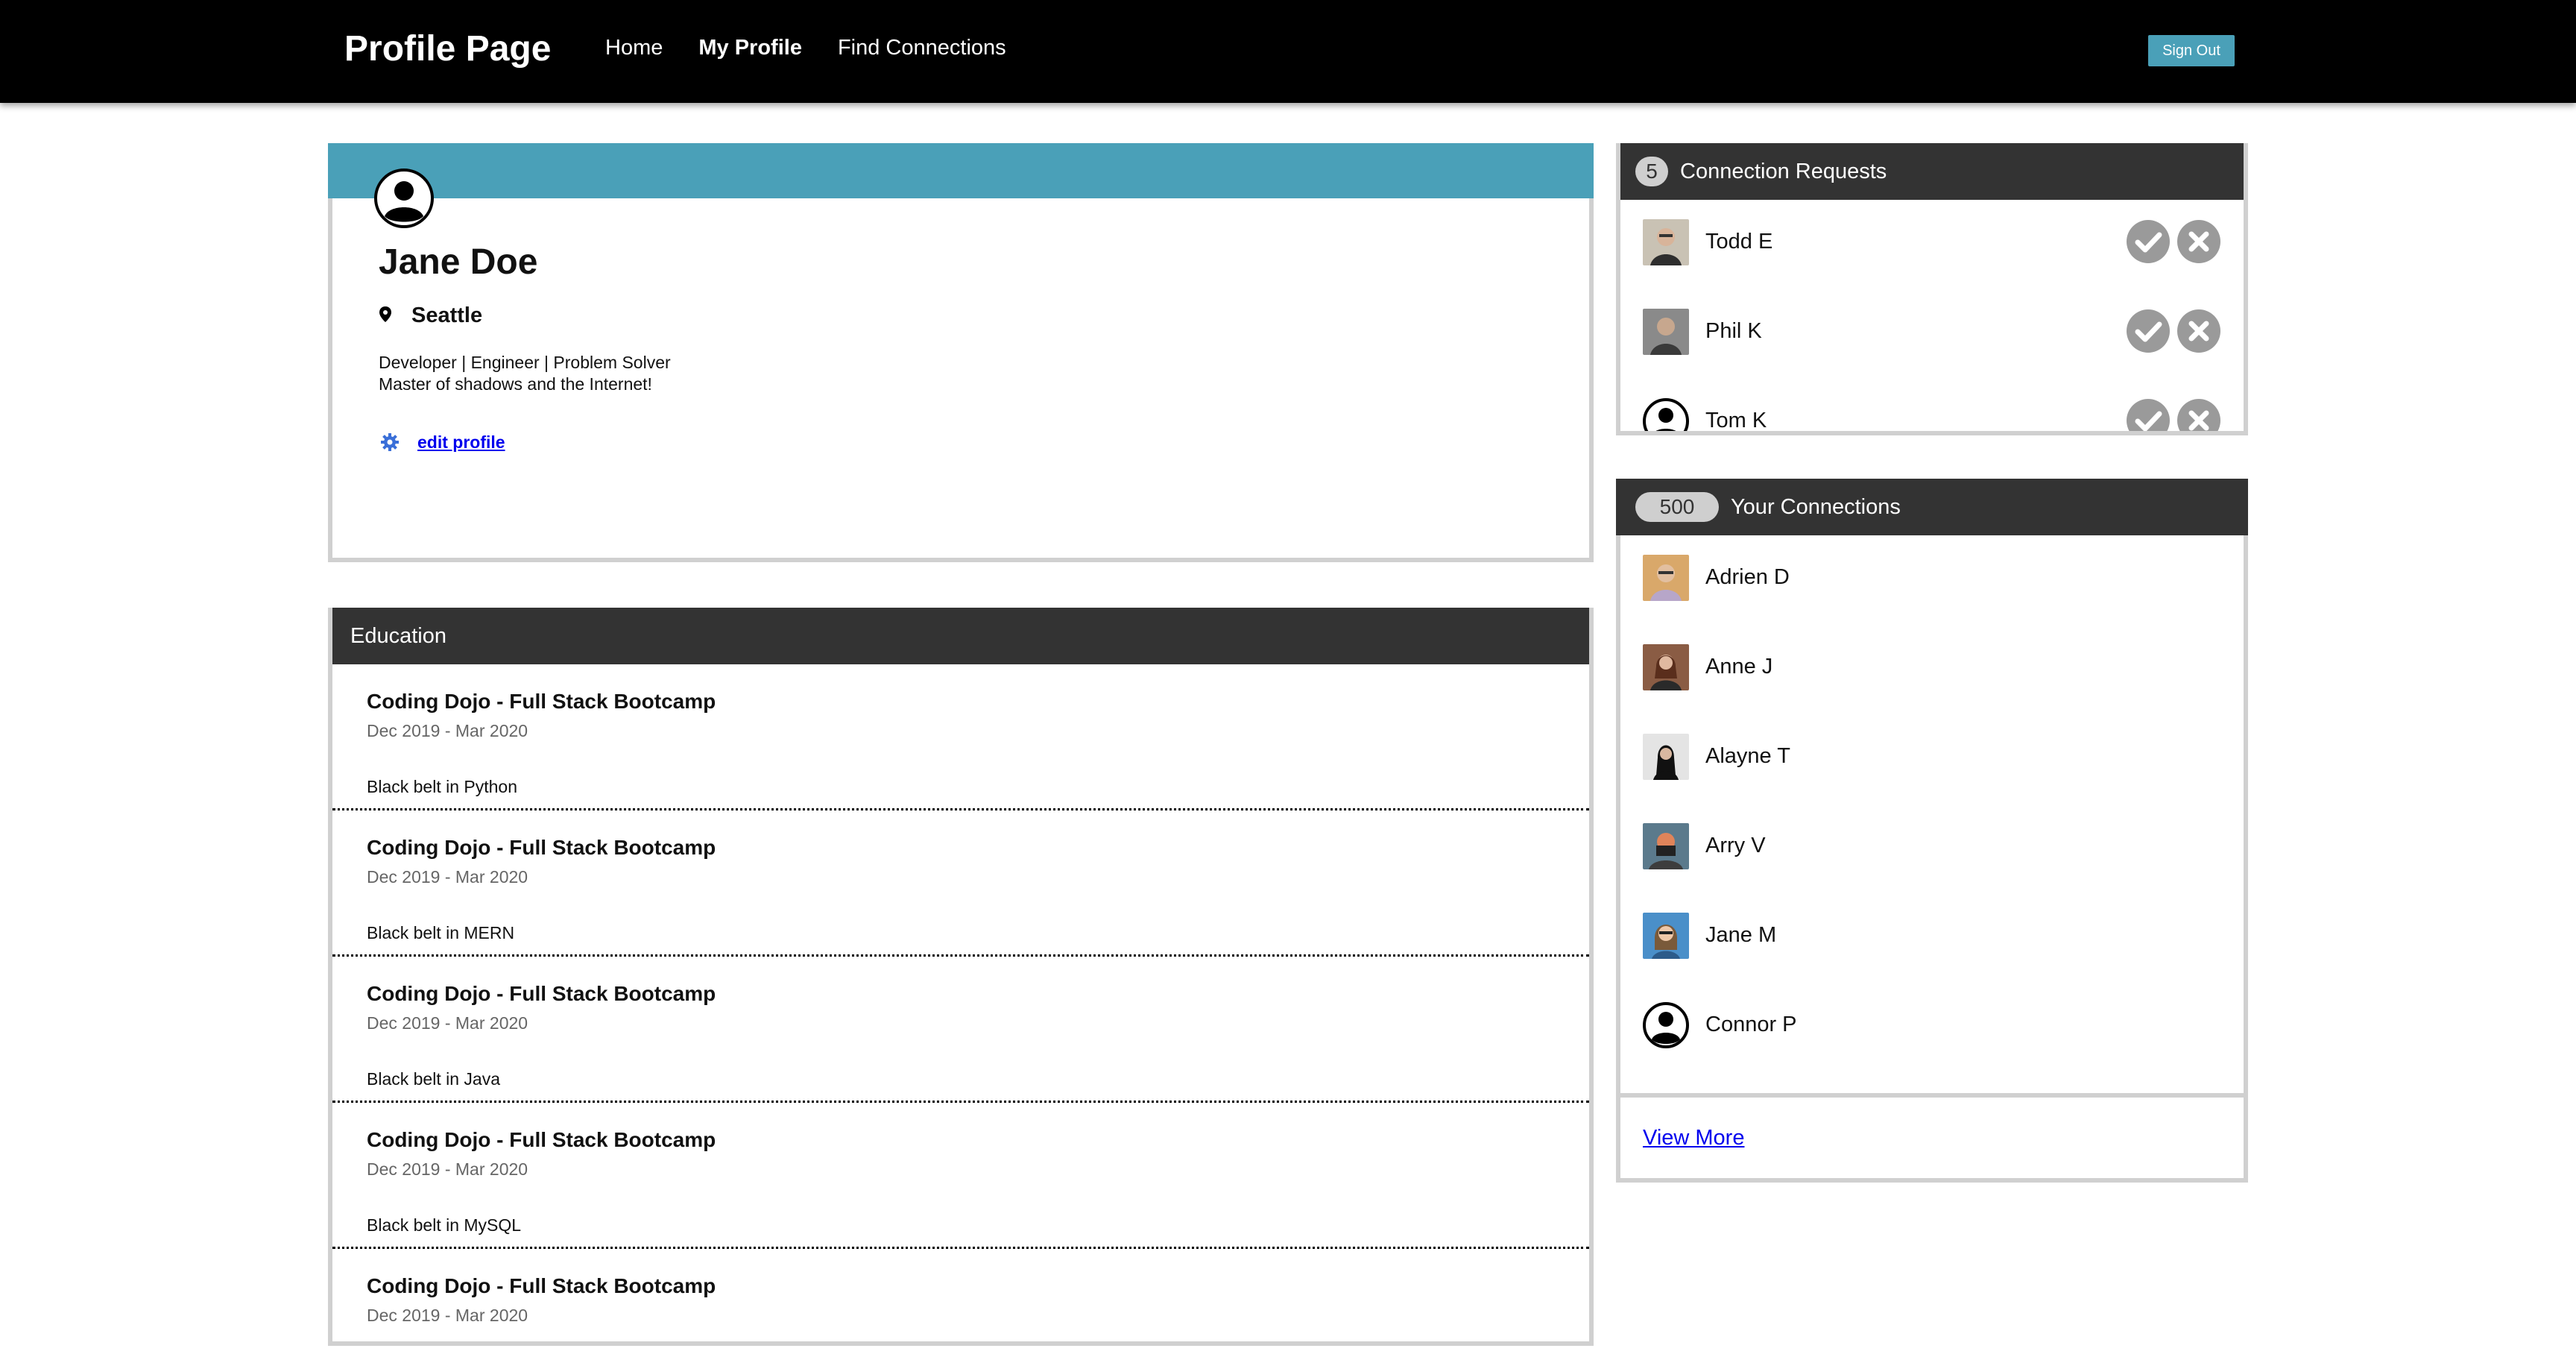  I want to click on request-row: Tom K, so click(1932, 416).